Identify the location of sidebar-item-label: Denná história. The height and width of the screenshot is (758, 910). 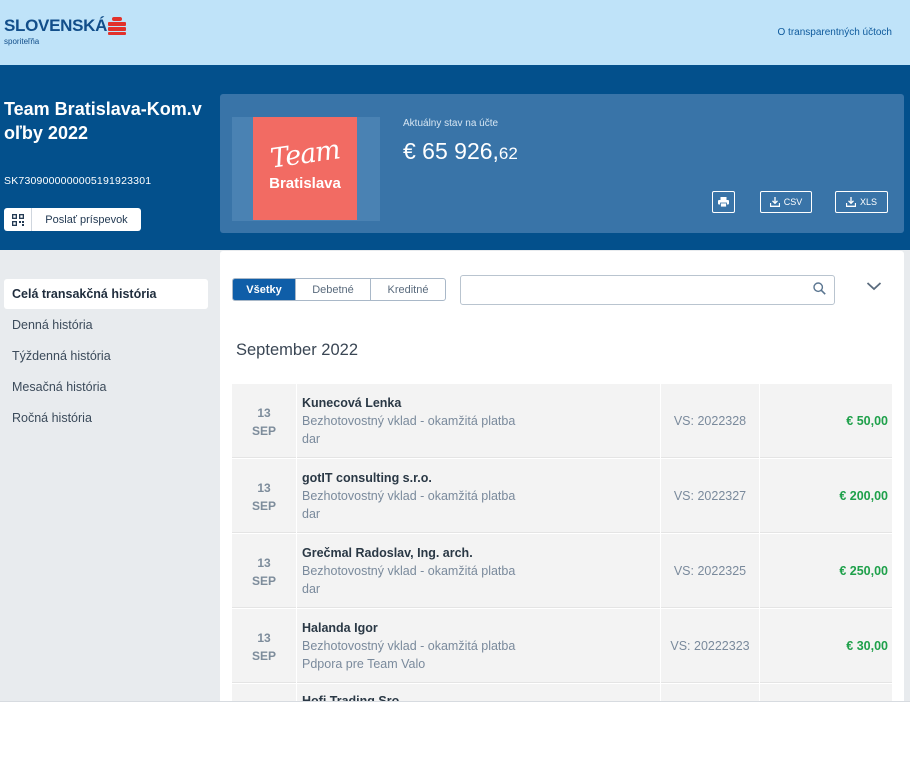
(52, 324).